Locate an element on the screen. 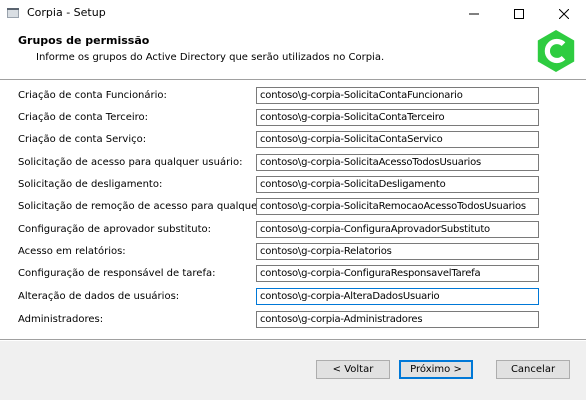 Image resolution: width=586 pixels, height=400 pixels. form-row: Acesso em relatórios: is located at coordinates (293, 252).